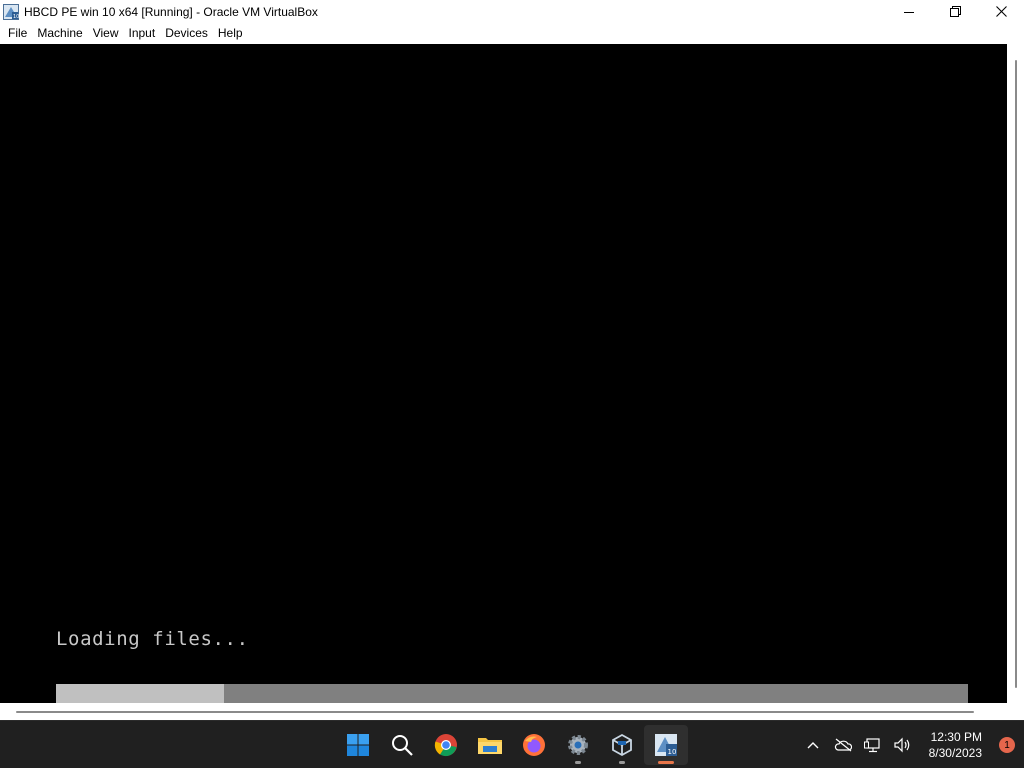 Image resolution: width=1024 pixels, height=768 pixels. I want to click on minimize-icon, so click(909, 12).